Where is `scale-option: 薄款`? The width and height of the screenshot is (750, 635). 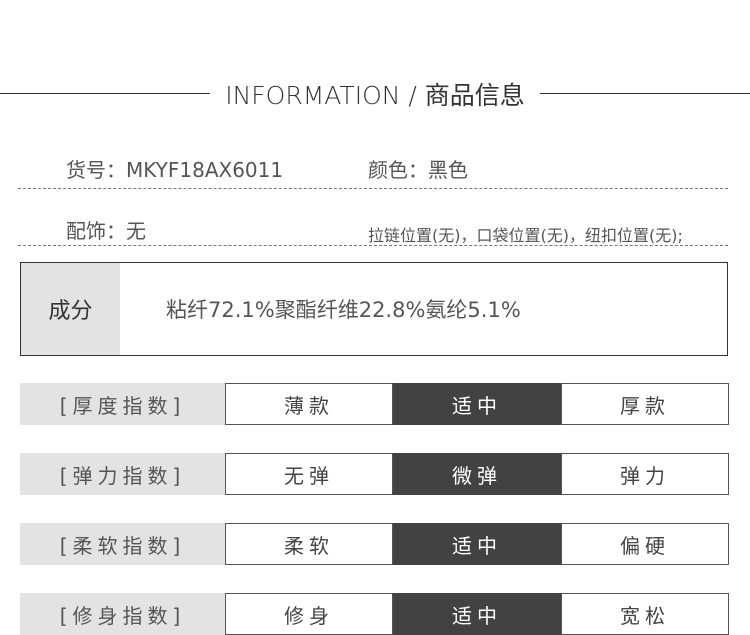
scale-option: 薄款 is located at coordinates (309, 404).